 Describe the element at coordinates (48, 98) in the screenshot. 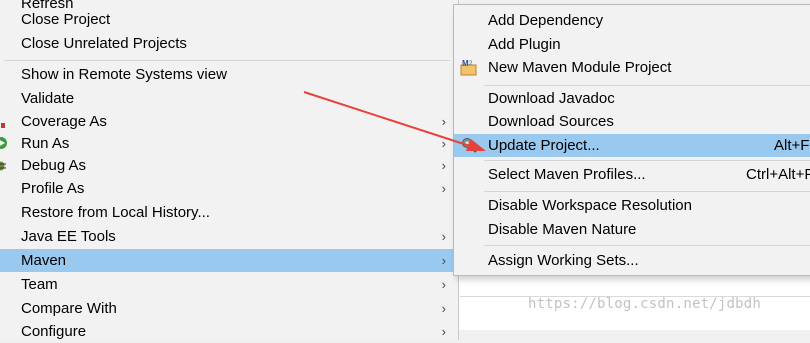

I see `menu-item-label: Validate` at that location.